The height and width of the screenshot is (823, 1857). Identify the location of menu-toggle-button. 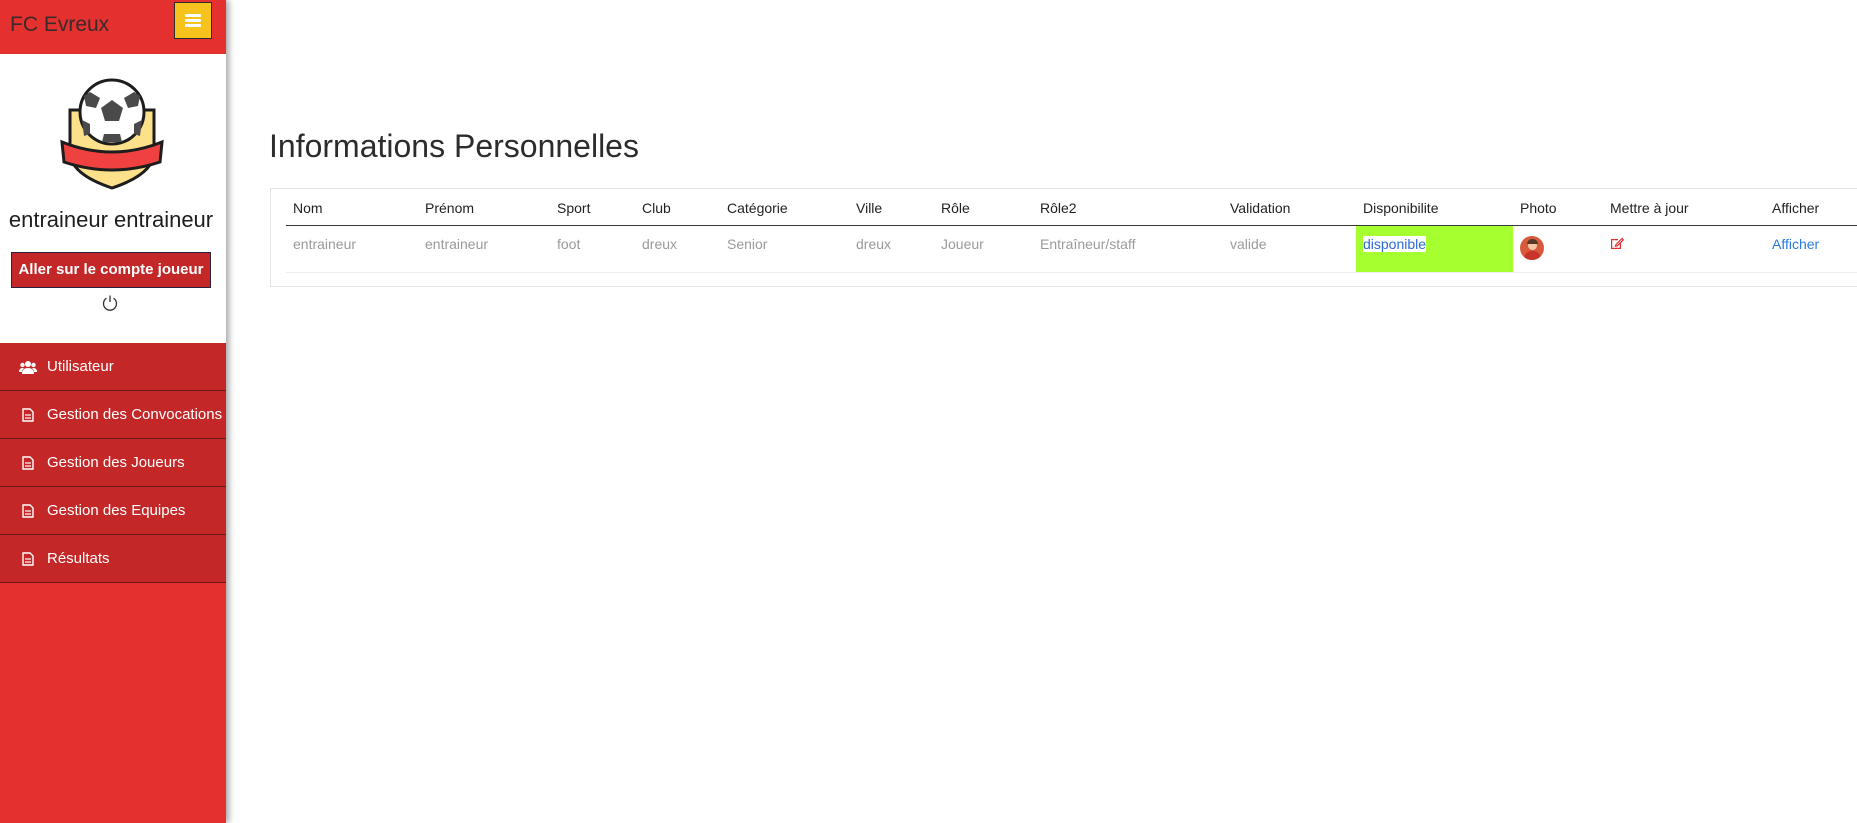
(193, 20).